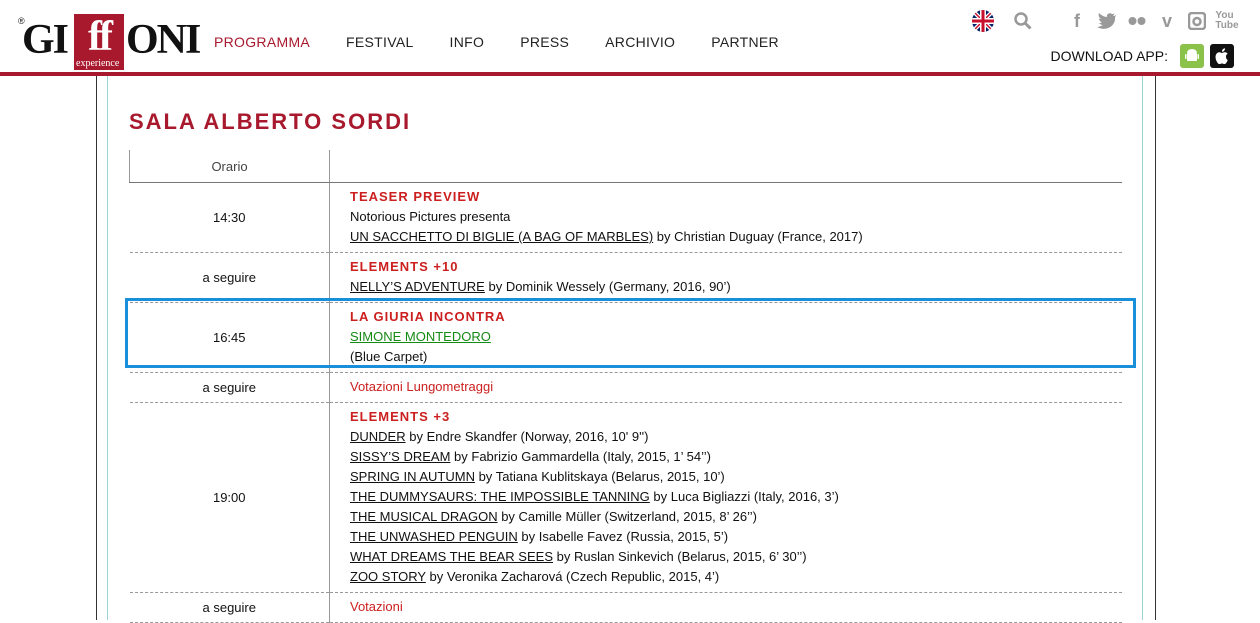 This screenshot has width=1260, height=623. I want to click on instagram-icon, so click(1197, 21).